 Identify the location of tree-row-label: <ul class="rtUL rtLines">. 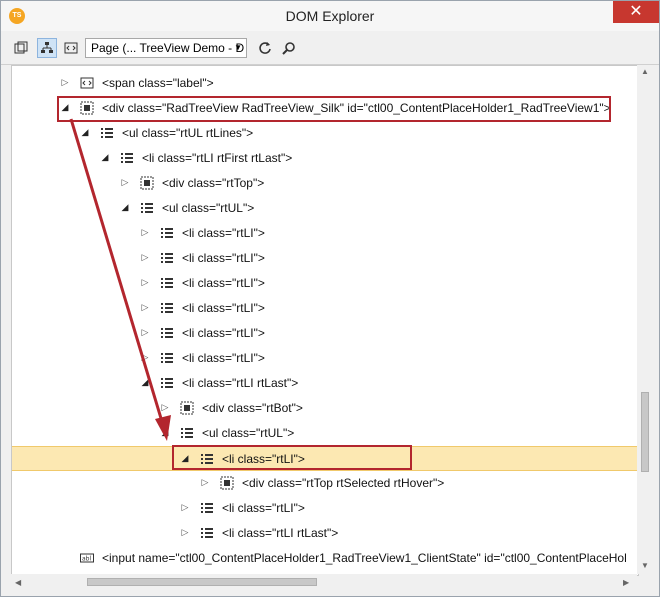
(188, 133).